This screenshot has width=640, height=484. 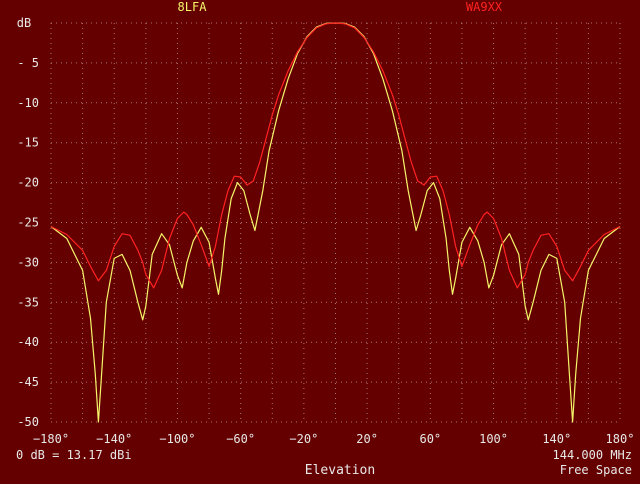 I want to click on environment-text: Free Space, so click(x=596, y=470).